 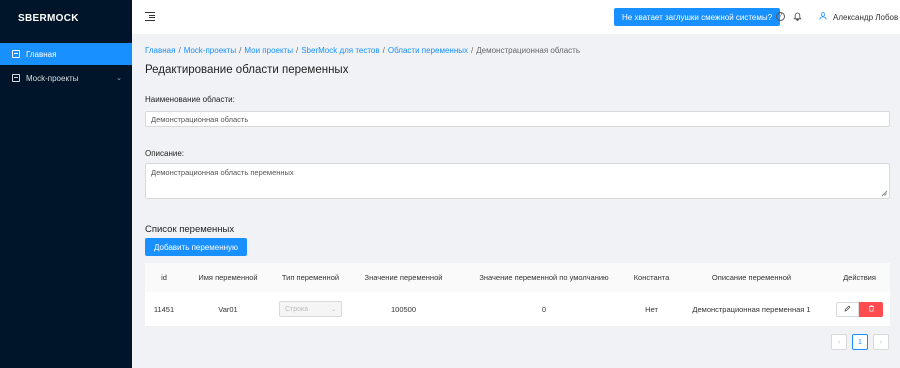 I want to click on sidebar-item-mock-projects: Mock-проекты ⌄, so click(x=66, y=78).